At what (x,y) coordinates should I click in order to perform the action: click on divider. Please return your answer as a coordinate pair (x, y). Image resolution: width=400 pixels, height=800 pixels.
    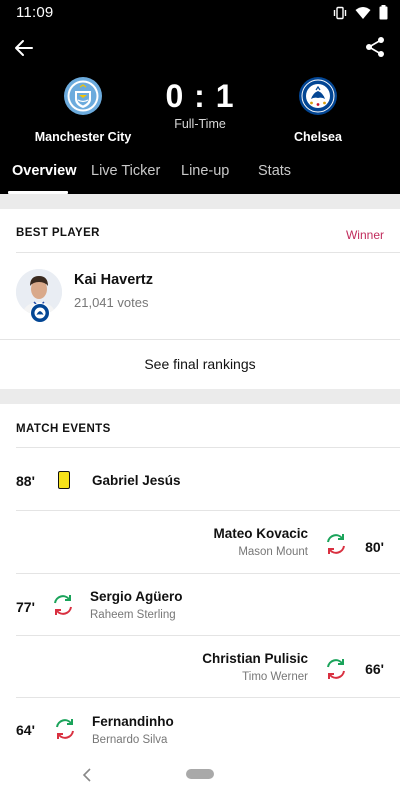
    Looking at the image, I should click on (208, 252).